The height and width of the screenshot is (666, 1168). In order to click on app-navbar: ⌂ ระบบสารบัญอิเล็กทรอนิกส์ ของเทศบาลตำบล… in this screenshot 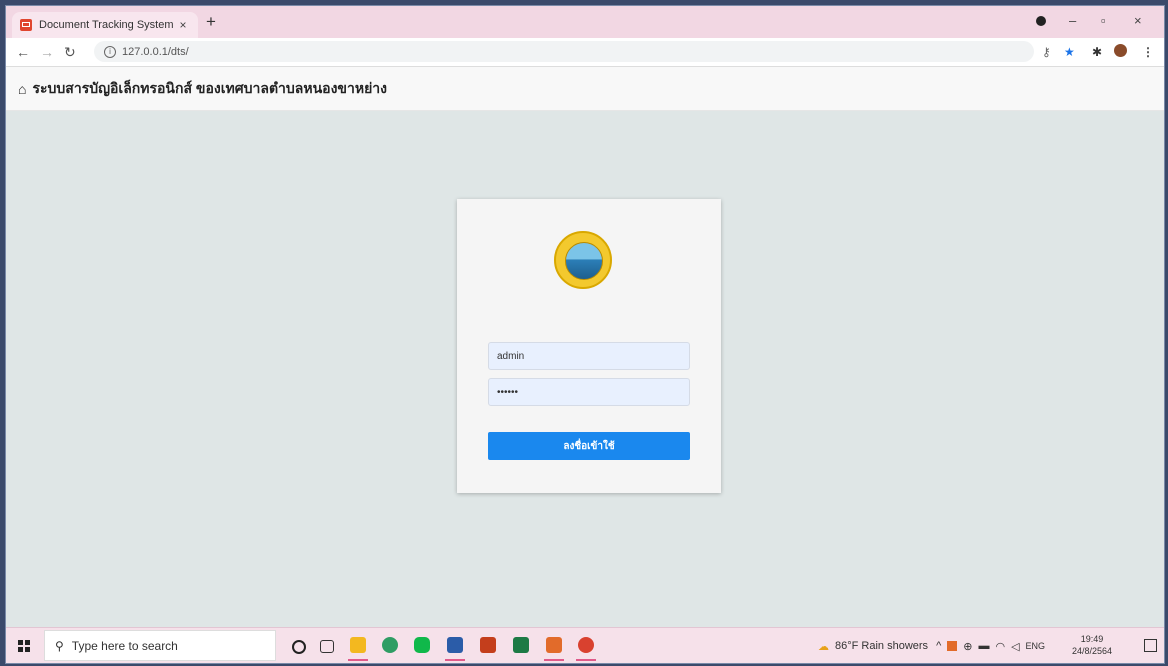, I will do `click(585, 89)`.